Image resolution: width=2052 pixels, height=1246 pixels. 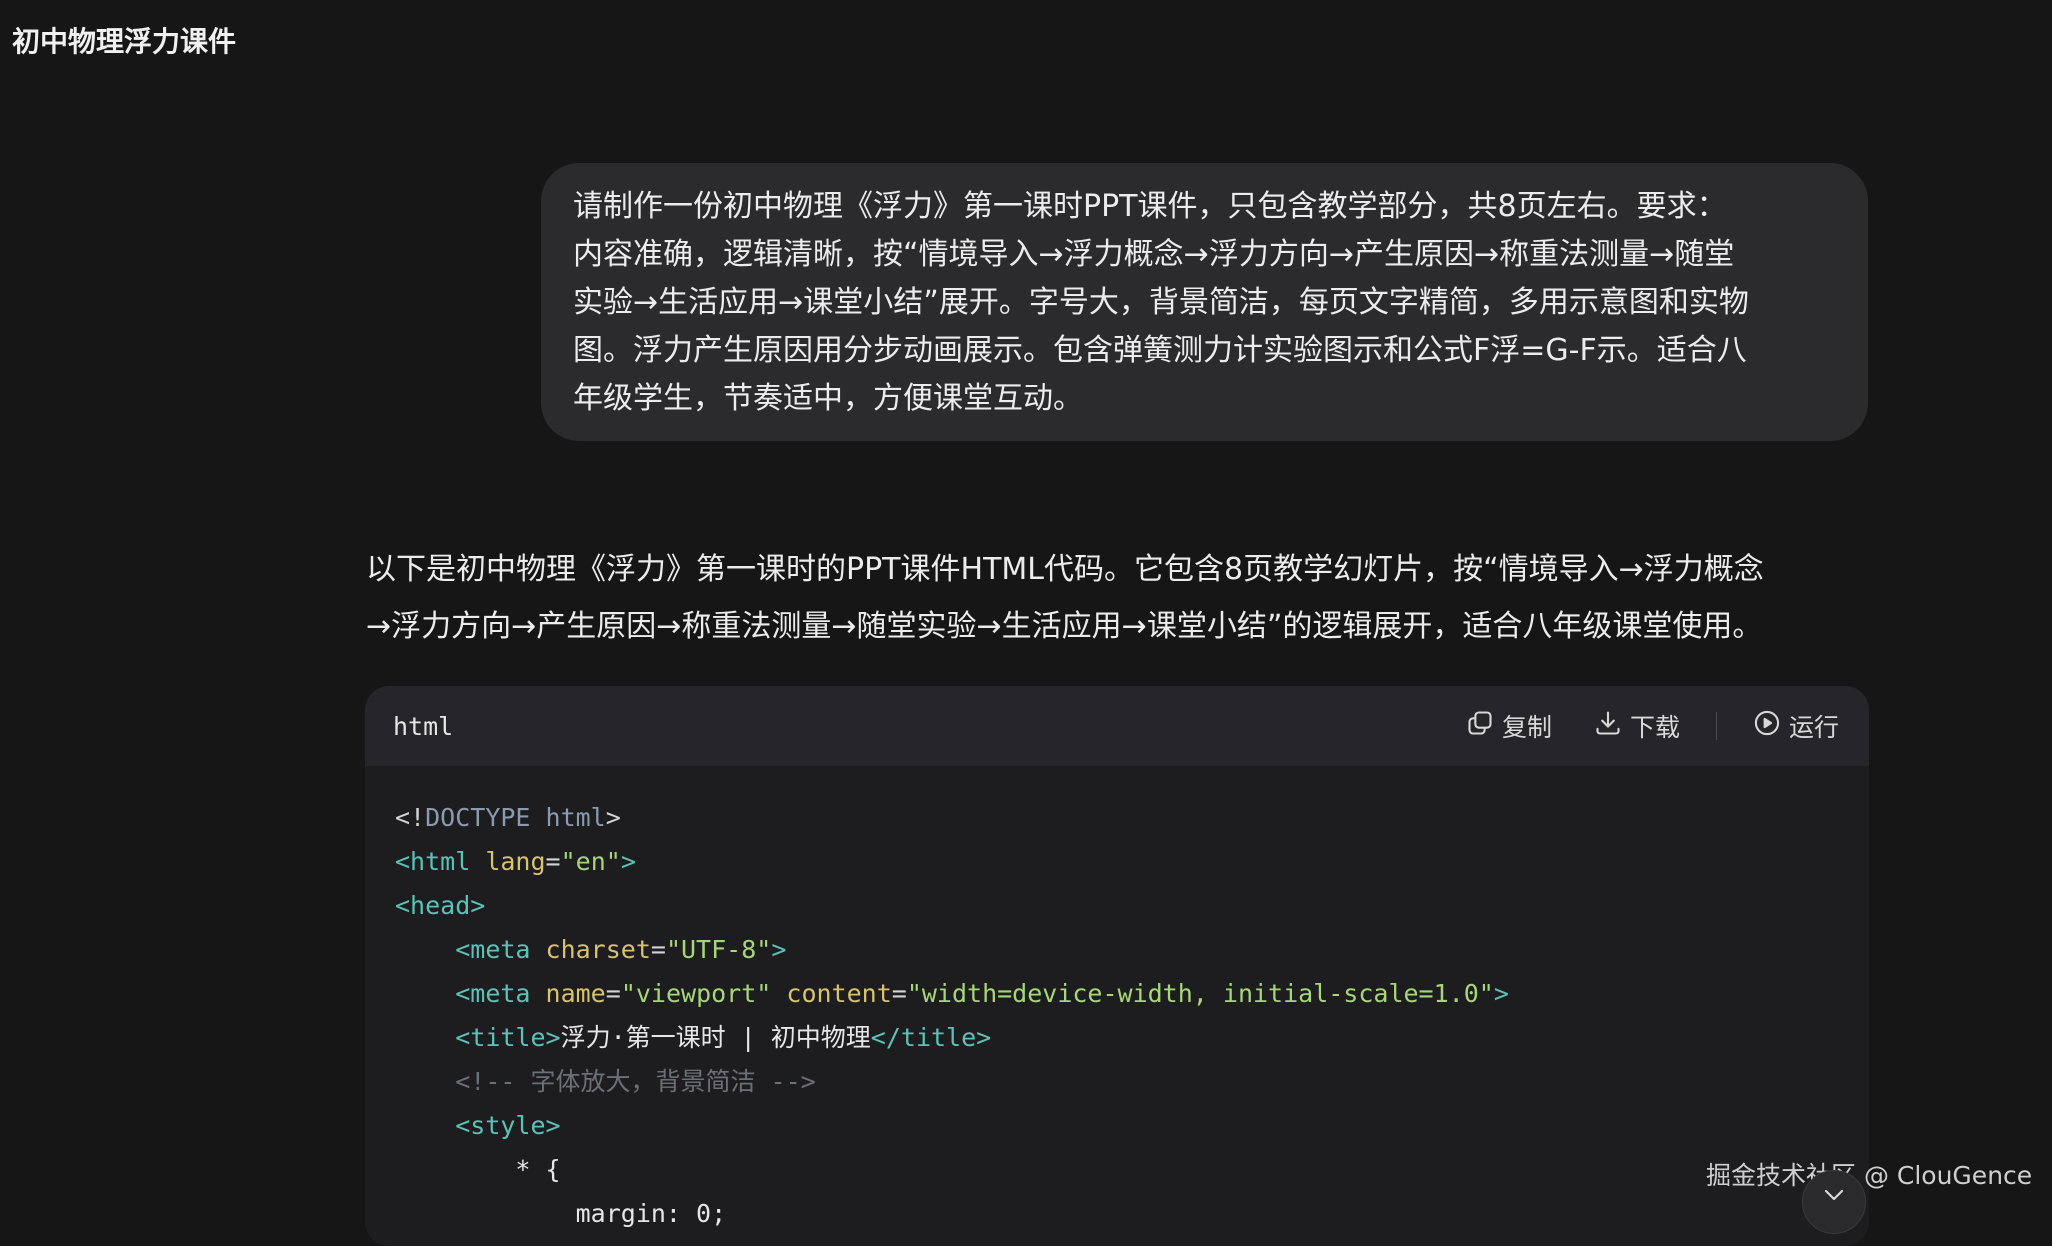 What do you see at coordinates (1132, 1126) in the screenshot?
I see `code-line: <style>` at bounding box center [1132, 1126].